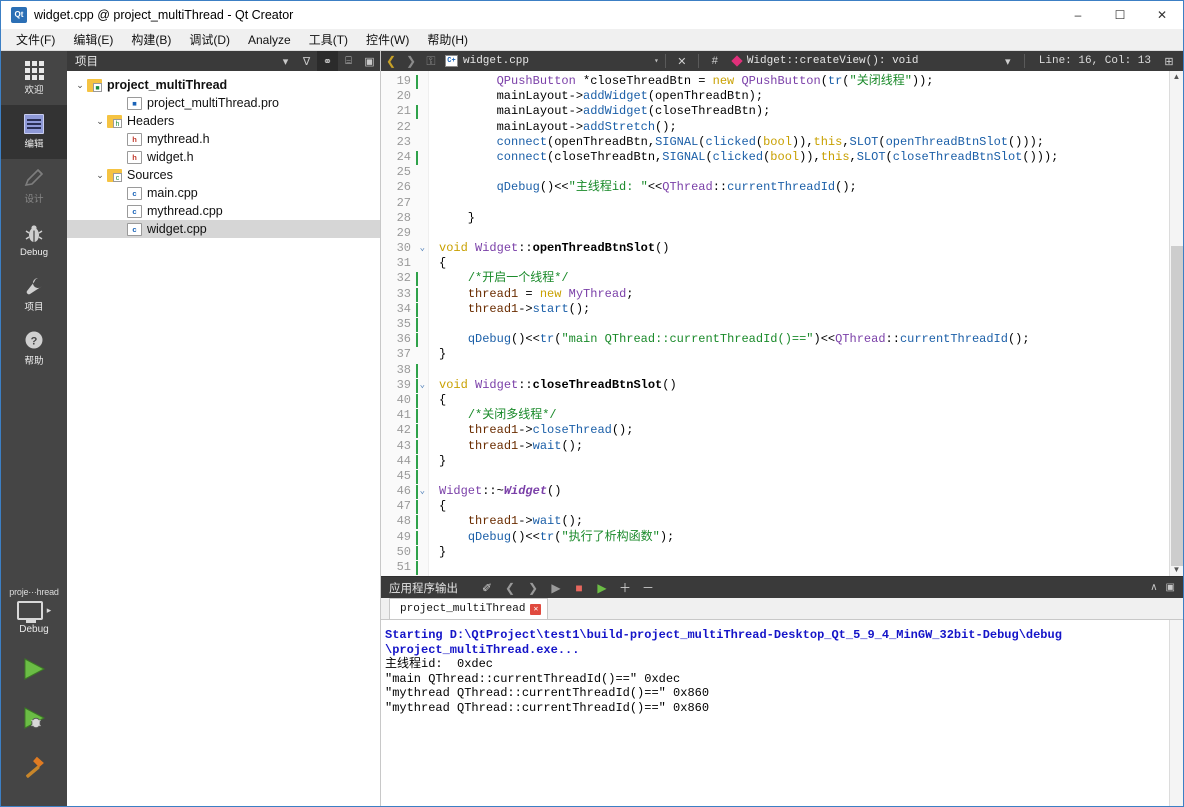 The height and width of the screenshot is (807, 1184). I want to click on filter-dropdown-icon: ▾, so click(285, 61).